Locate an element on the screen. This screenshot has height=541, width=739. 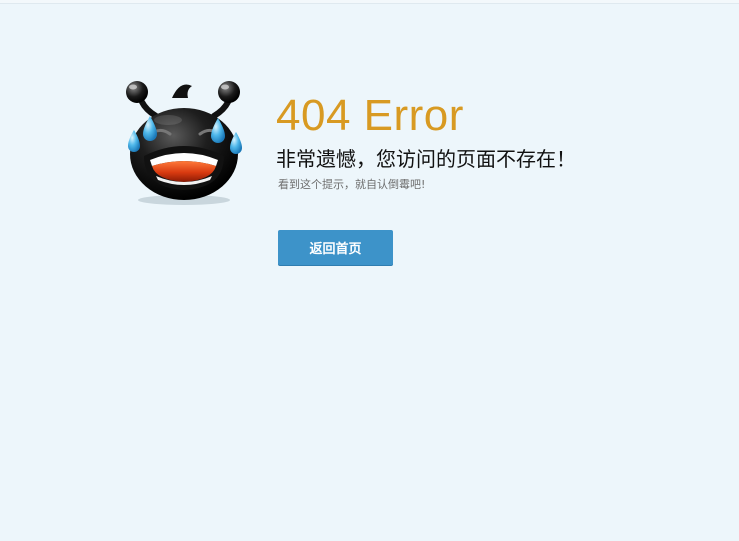
error-content: 404 Error 非常遗憾，您访问的页面不存在！ 看到这个提示，就自认倒霉吧! is located at coordinates (496, 141).